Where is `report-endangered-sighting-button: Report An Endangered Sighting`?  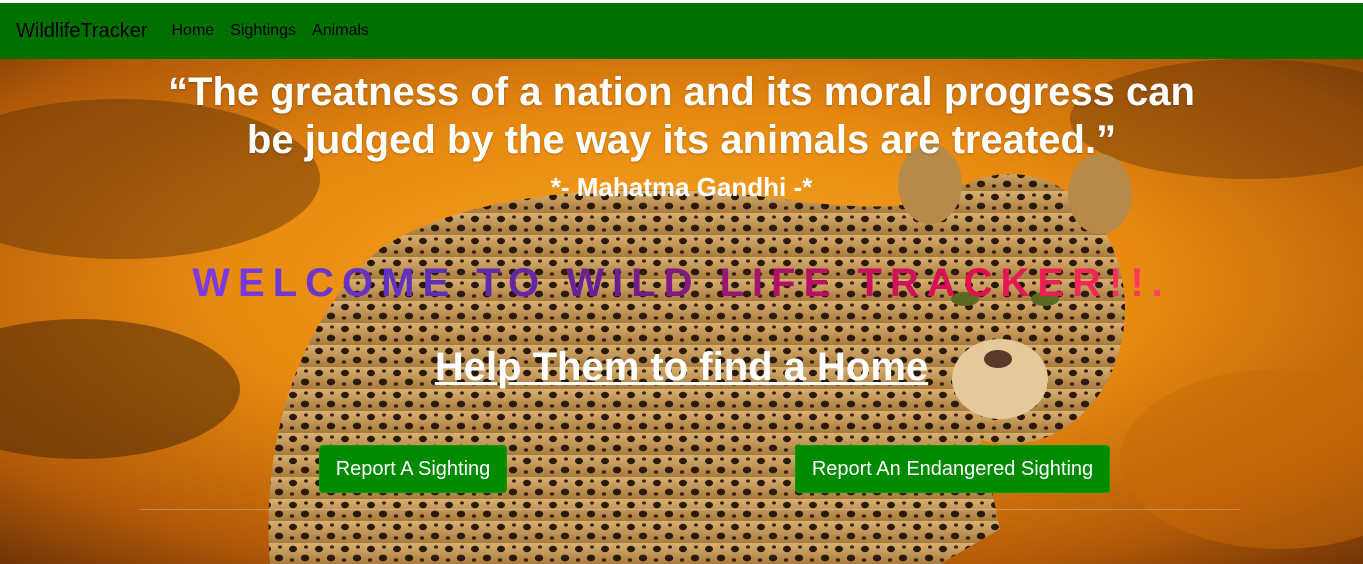
report-endangered-sighting-button: Report An Endangered Sighting is located at coordinates (952, 469).